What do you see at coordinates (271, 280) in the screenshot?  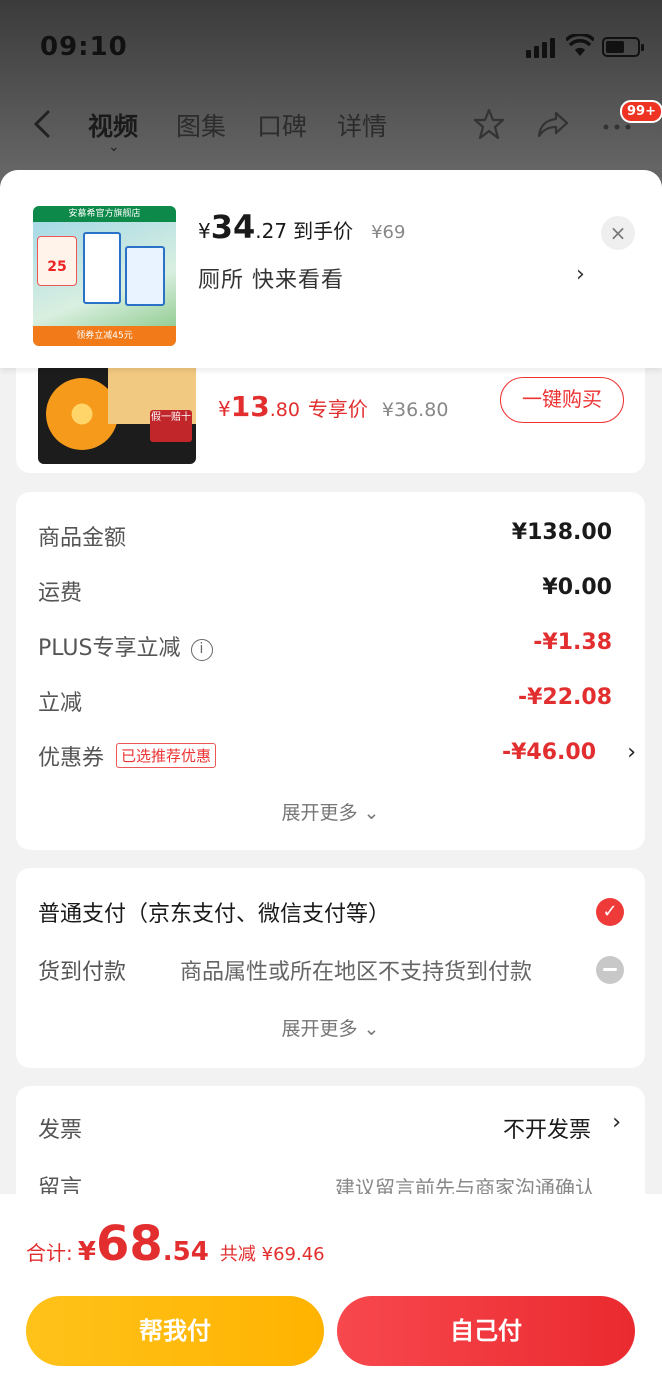 I see `promo-subtitle: 厕所 快来看看` at bounding box center [271, 280].